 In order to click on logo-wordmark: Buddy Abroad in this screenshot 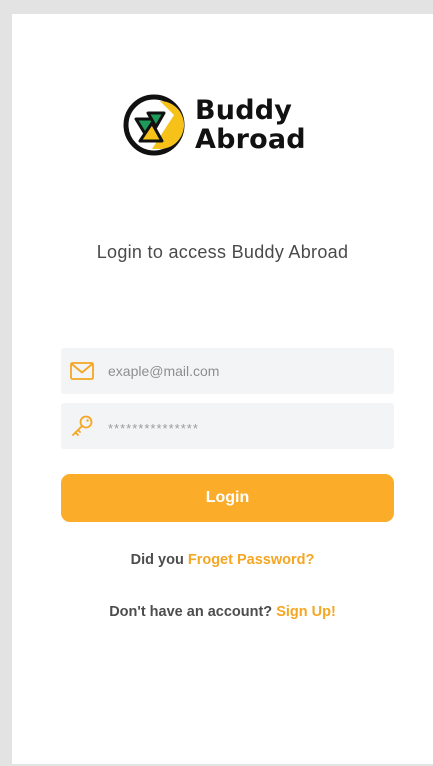, I will do `click(250, 125)`.